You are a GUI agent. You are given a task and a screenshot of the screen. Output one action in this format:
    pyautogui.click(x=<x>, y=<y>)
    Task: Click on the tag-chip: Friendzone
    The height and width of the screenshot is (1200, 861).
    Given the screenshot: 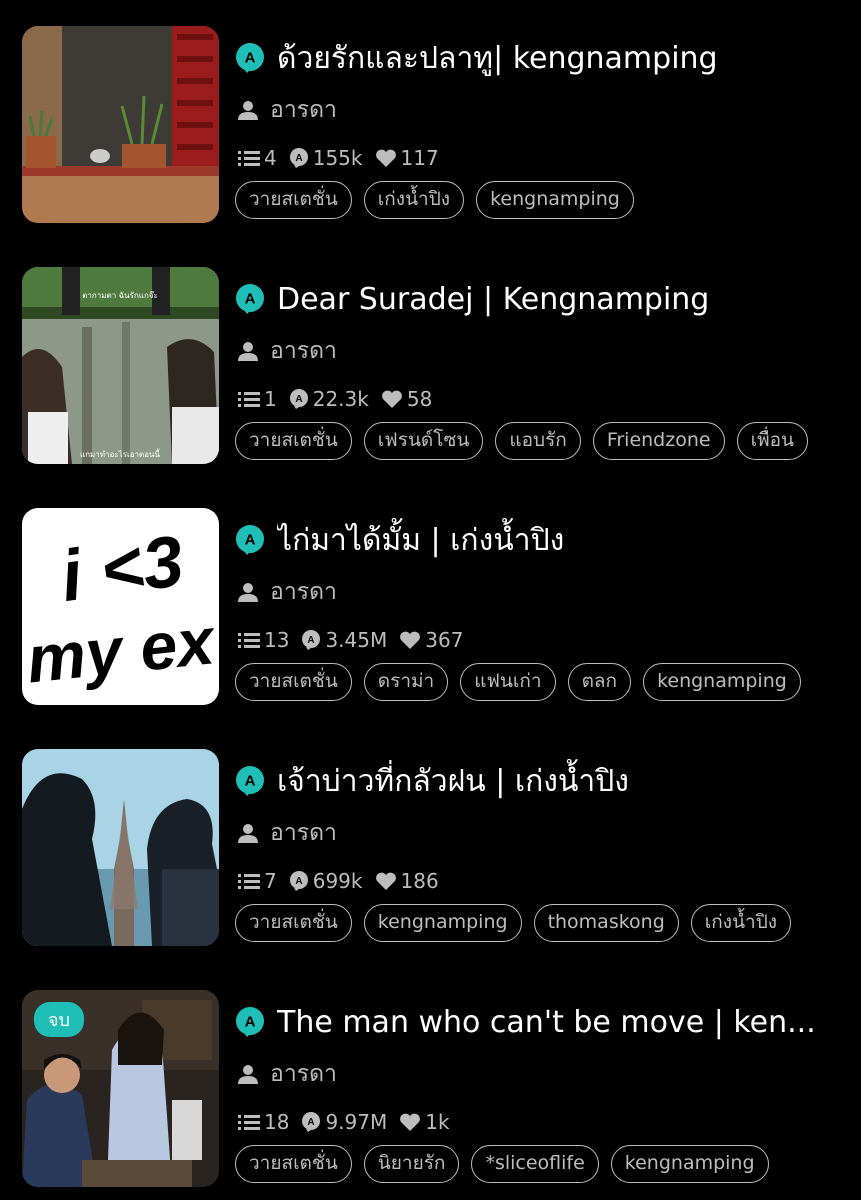 What is the action you would take?
    pyautogui.click(x=658, y=441)
    